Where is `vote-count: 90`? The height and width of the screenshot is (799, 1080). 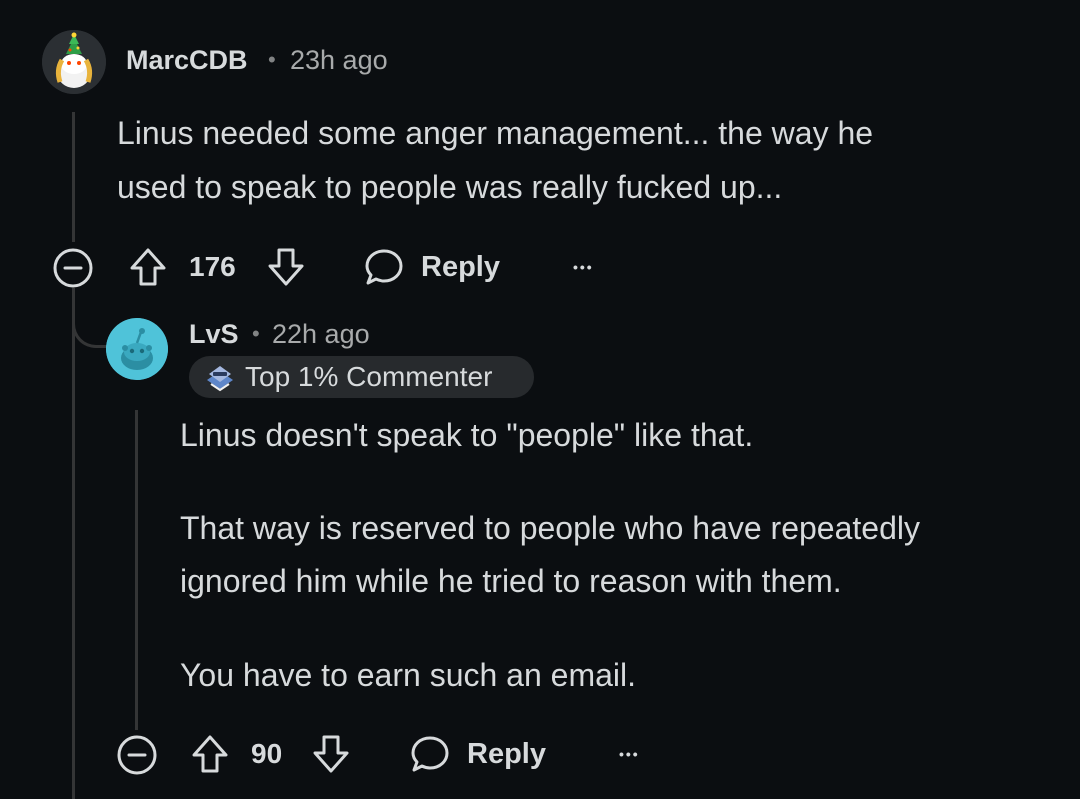 vote-count: 90 is located at coordinates (267, 753).